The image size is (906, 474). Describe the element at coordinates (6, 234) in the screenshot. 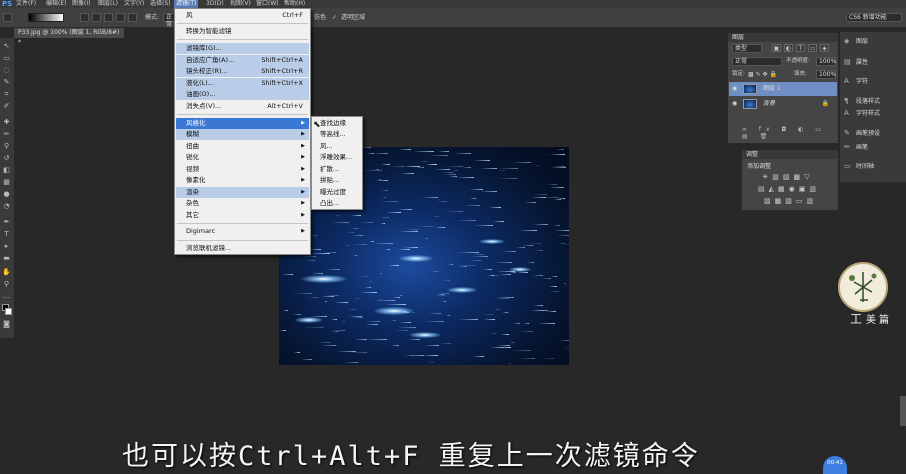

I see `type-tool-icon: T` at that location.